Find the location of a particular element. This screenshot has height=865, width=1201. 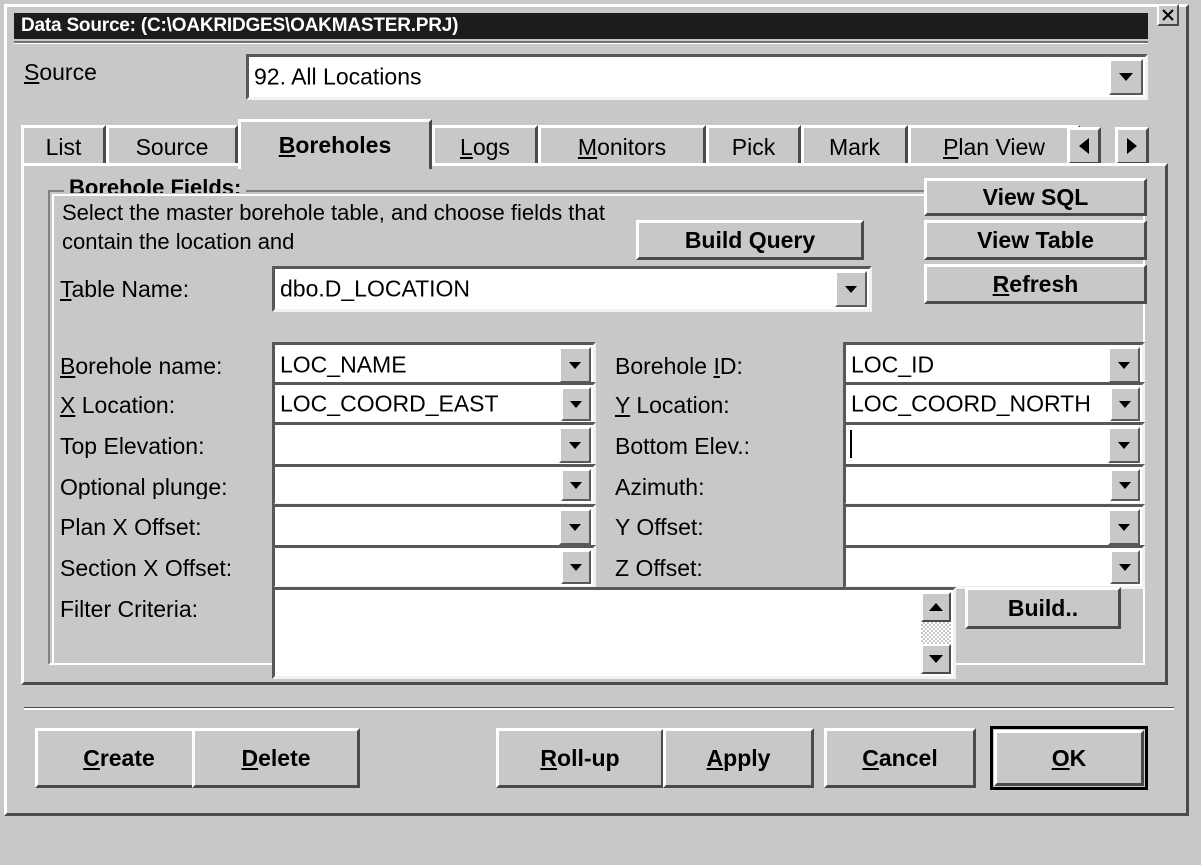

source-combo-value: 92. All Locations is located at coordinates (338, 76).